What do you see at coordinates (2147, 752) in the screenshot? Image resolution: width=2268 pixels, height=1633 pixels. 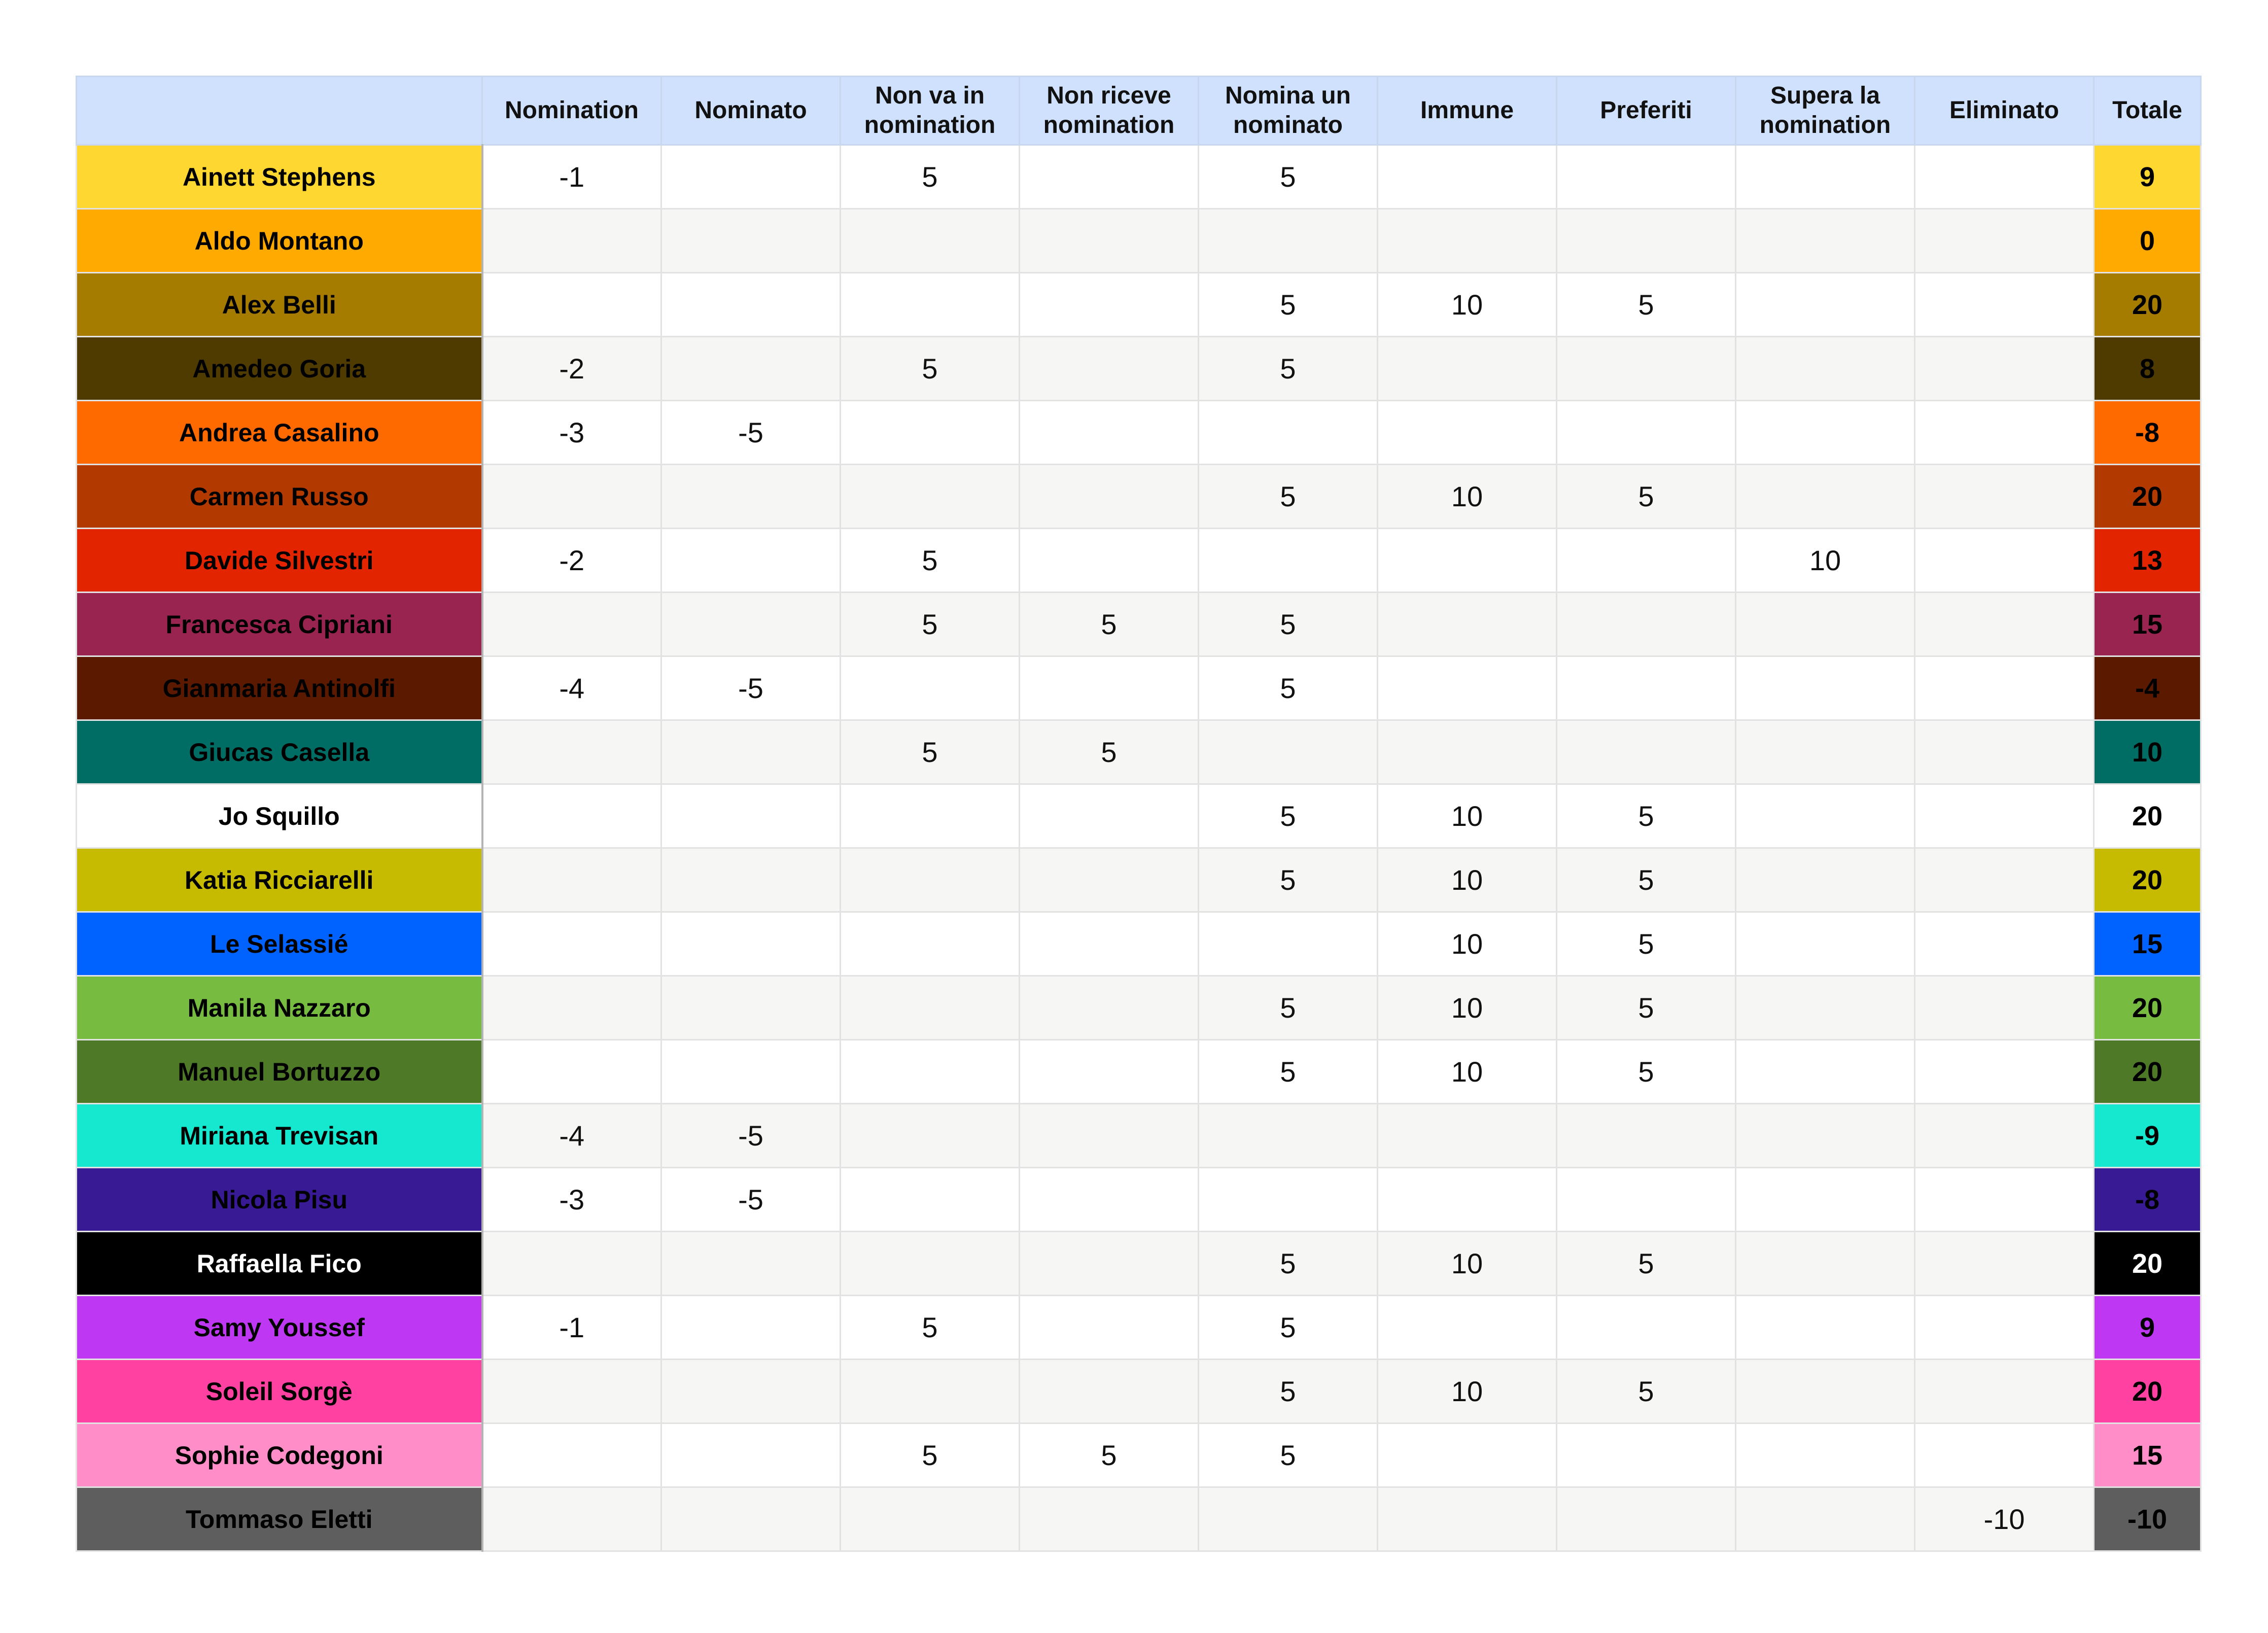 I see `total-cell: 10` at bounding box center [2147, 752].